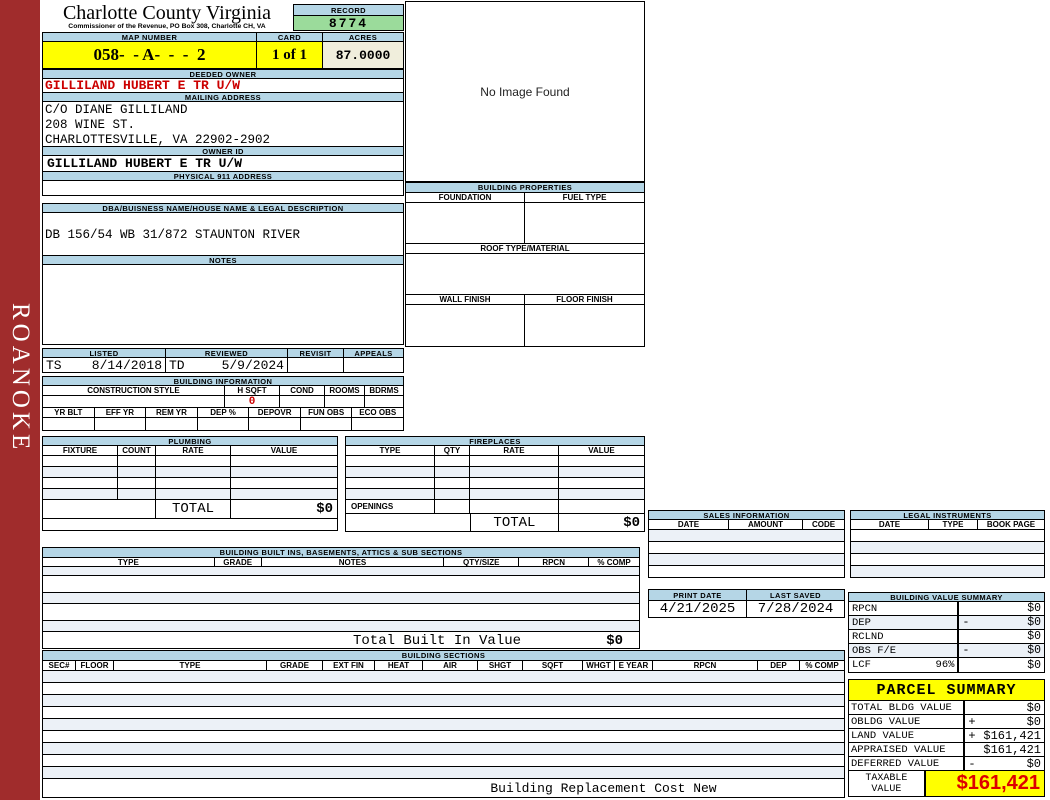  I want to click on building-replacement-cost-label: Building Replacement Cost New, so click(603, 788).